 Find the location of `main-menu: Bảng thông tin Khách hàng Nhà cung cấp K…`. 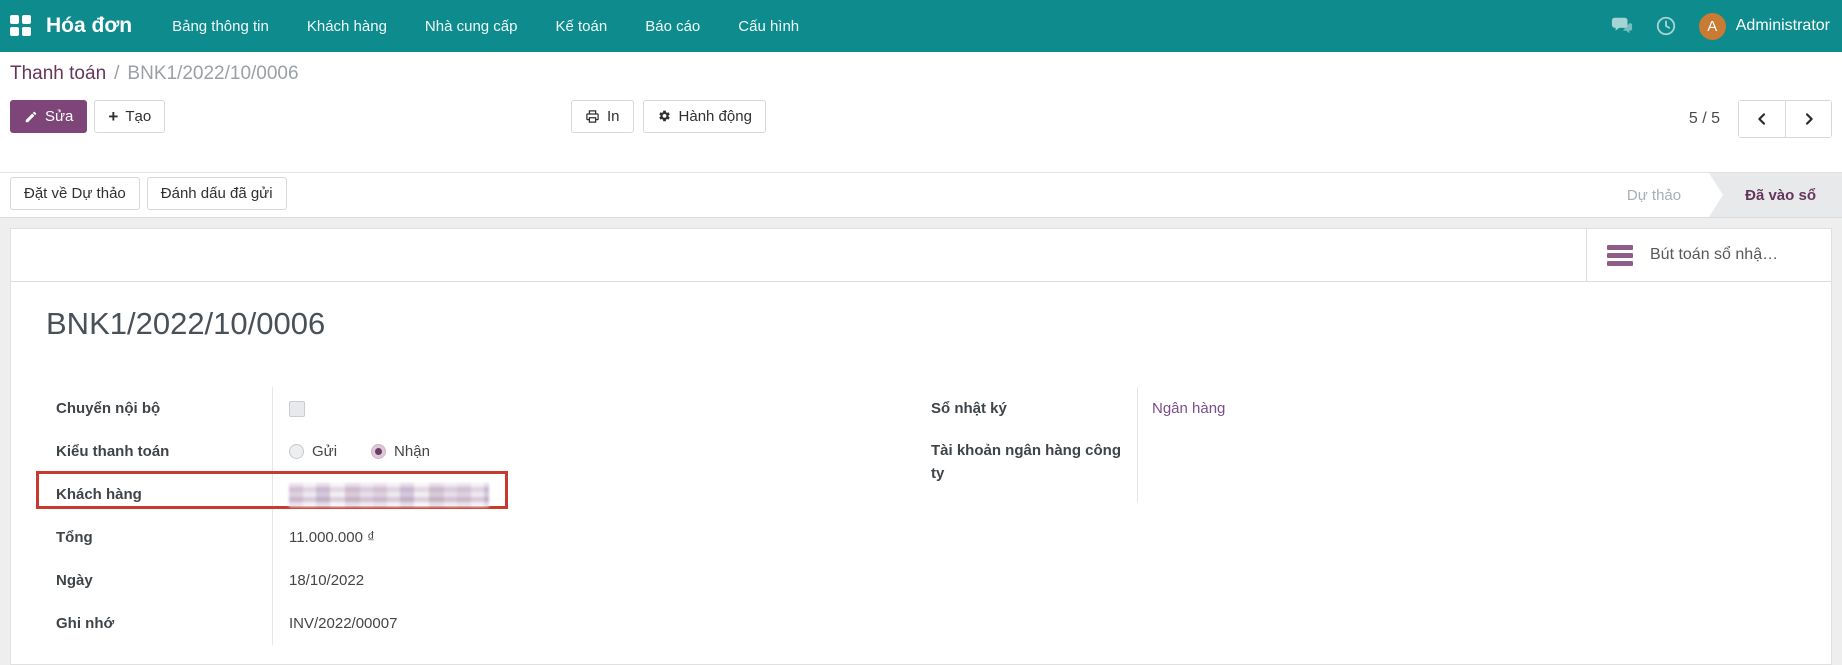

main-menu: Bảng thông tin Khách hàng Nhà cung cấp K… is located at coordinates (485, 26).